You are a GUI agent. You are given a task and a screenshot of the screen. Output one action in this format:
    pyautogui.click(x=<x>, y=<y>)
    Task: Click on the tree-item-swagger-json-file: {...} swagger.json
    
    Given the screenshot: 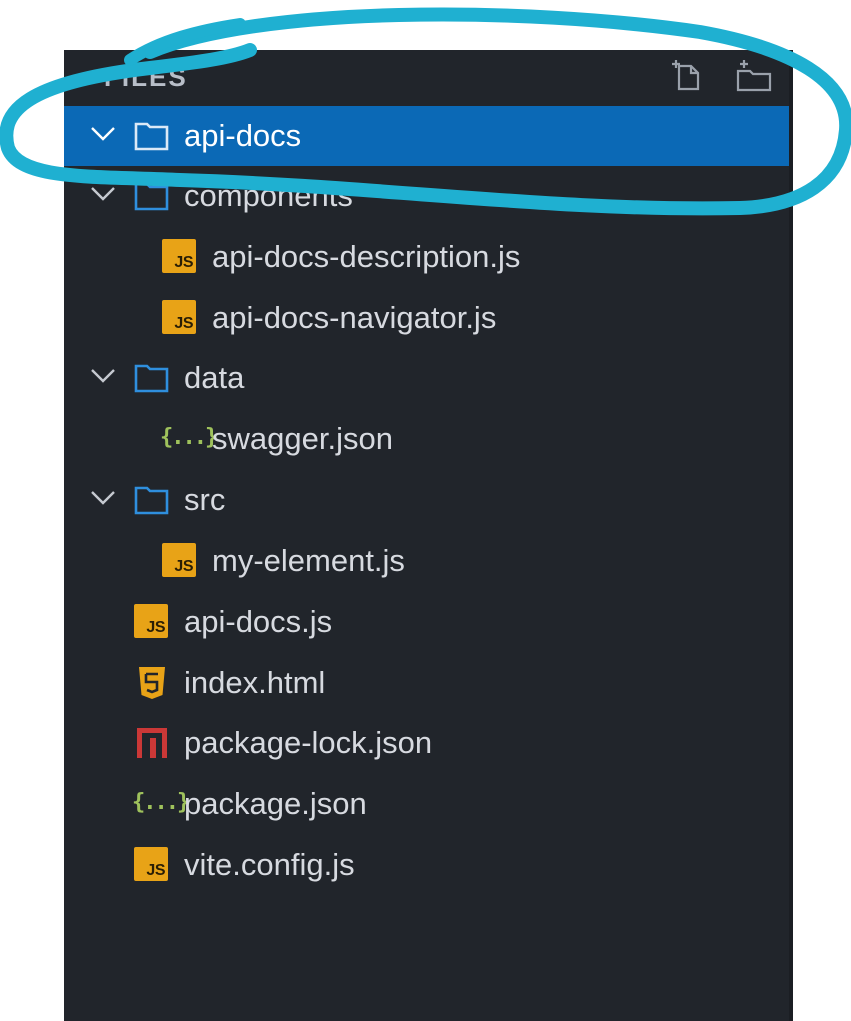 What is the action you would take?
    pyautogui.click(x=428, y=439)
    